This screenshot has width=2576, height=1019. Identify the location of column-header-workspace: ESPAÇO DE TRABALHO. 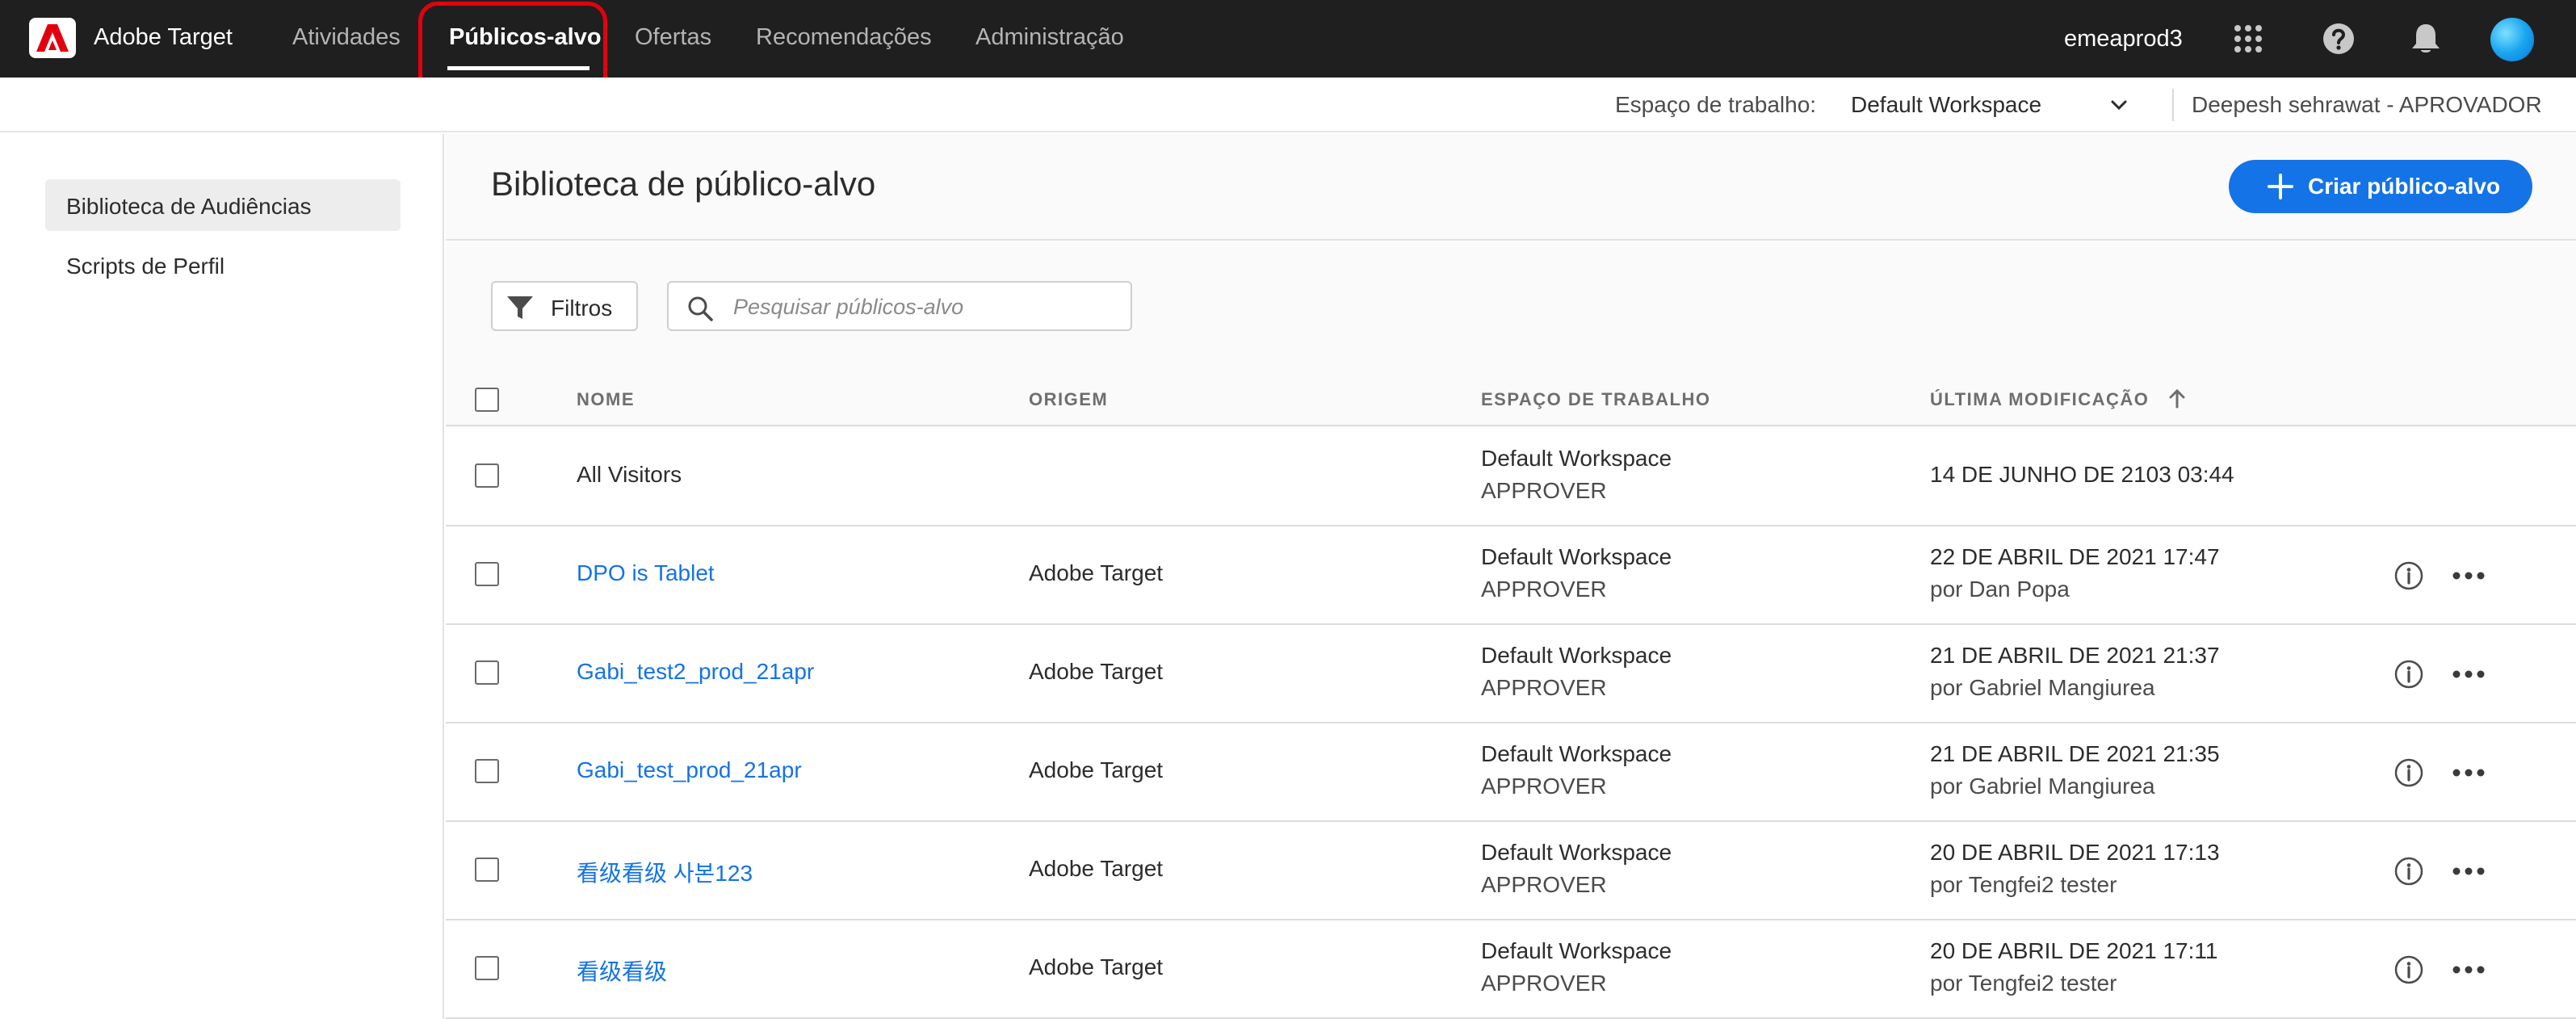
(1596, 399).